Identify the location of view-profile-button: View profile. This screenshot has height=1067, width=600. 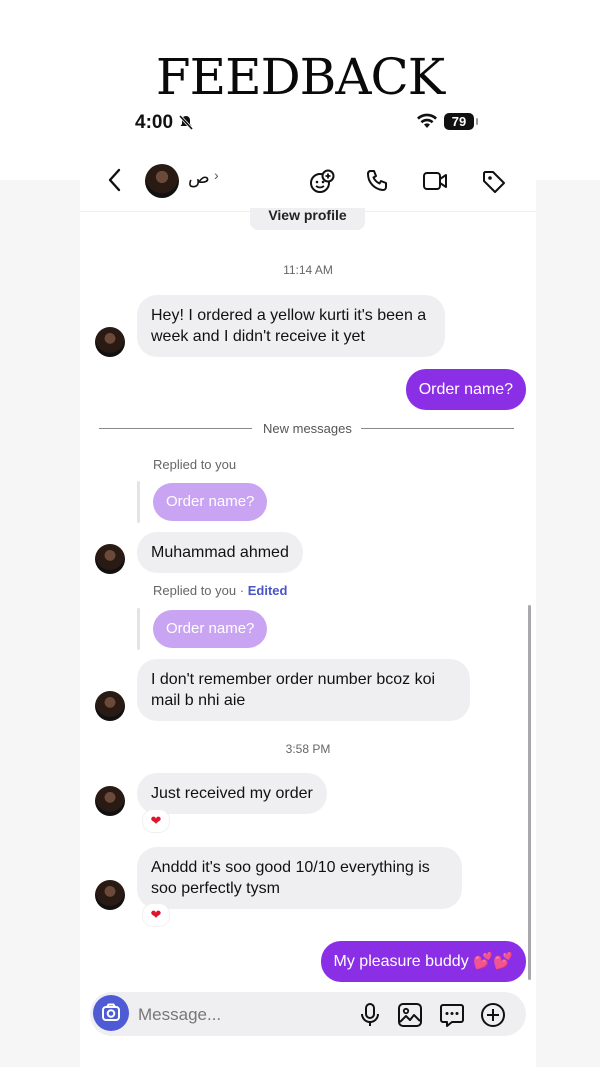
(307, 219).